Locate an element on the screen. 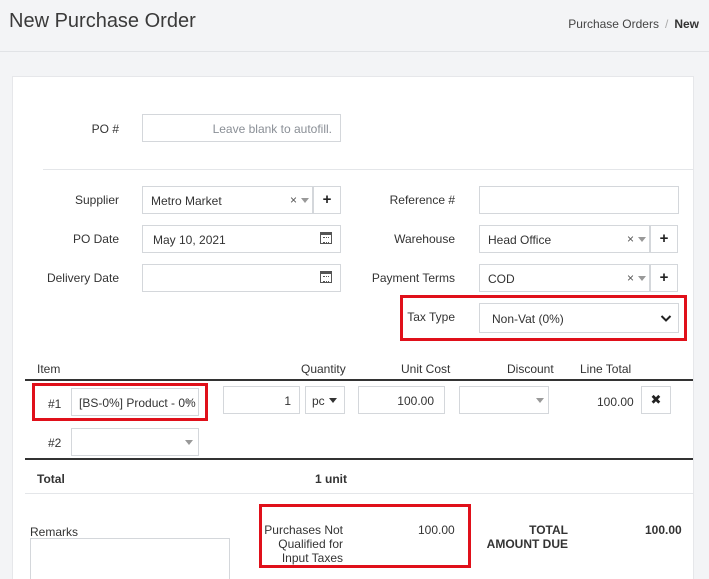 Image resolution: width=709 pixels, height=579 pixels. item-highlight is located at coordinates (120, 402).